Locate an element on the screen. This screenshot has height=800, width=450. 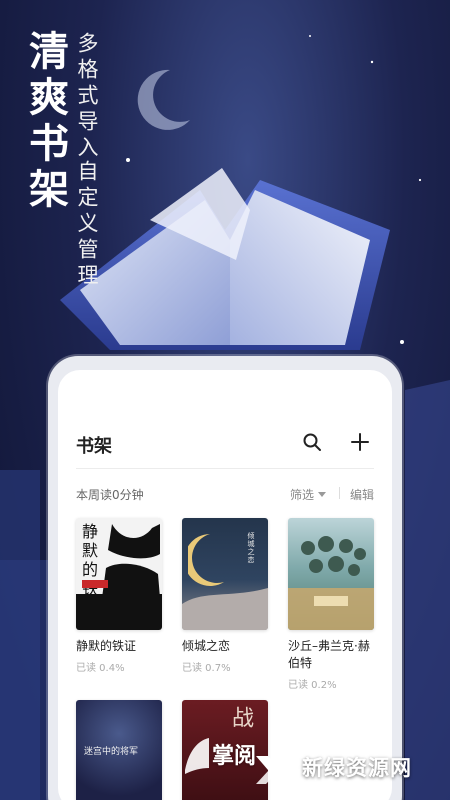
book-title: 沙丘–弗兰克·赫伯特 is located at coordinates (329, 654).